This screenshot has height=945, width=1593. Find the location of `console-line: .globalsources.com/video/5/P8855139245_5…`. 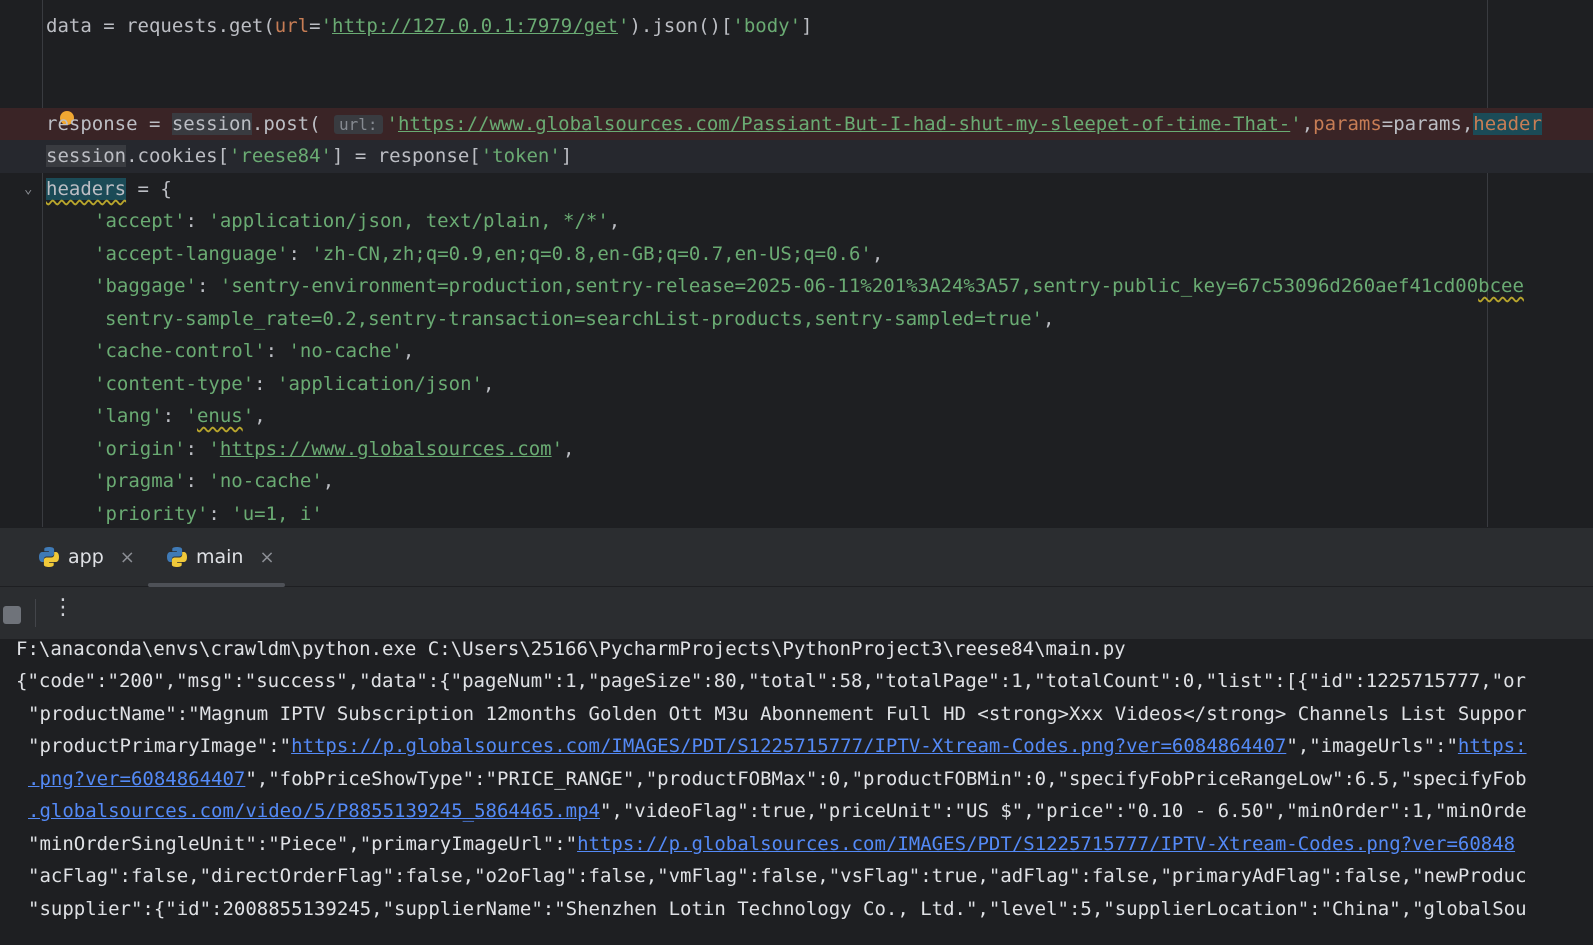

console-line: .globalsources.com/video/5/P8855139245_5… is located at coordinates (777, 811).